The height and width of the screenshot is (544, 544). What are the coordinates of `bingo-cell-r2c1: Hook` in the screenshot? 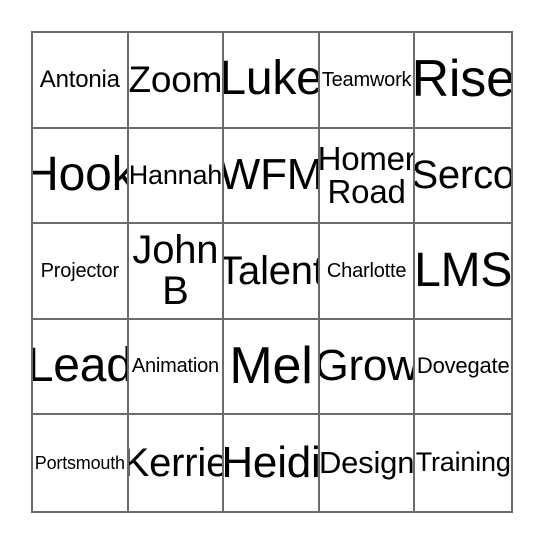 It's located at (81, 176).